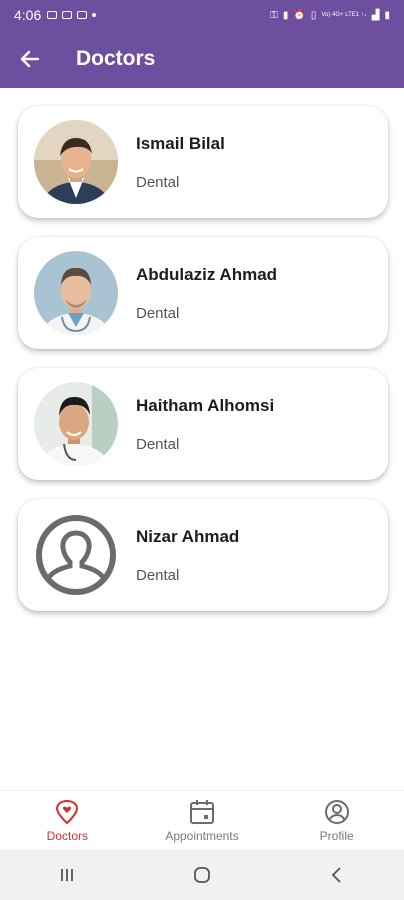  Describe the element at coordinates (202, 15) in the screenshot. I see `status-bar: 4:06 ⚿ ▮ ⏰ ▯ Vo) 4G+ LTE1 ↑↓ ▟ ▮` at that location.